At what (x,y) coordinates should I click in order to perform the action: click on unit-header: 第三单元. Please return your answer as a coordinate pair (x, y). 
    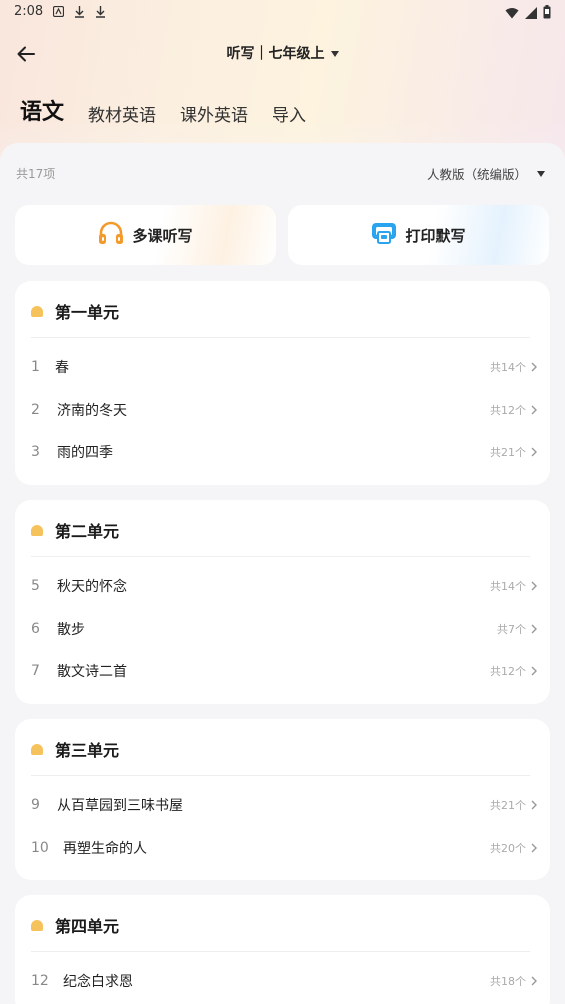
    Looking at the image, I should click on (75, 749).